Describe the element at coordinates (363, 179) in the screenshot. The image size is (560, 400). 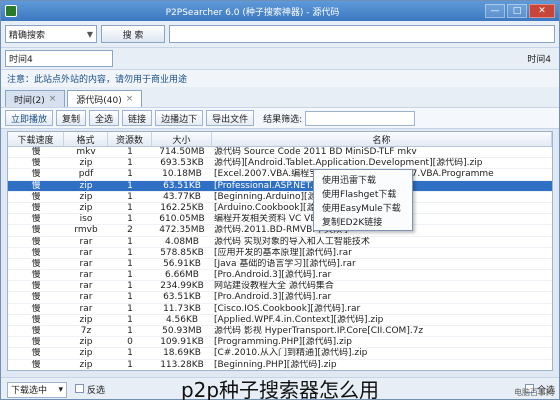
I see `context-menu-item: 使用迅雷下载` at that location.